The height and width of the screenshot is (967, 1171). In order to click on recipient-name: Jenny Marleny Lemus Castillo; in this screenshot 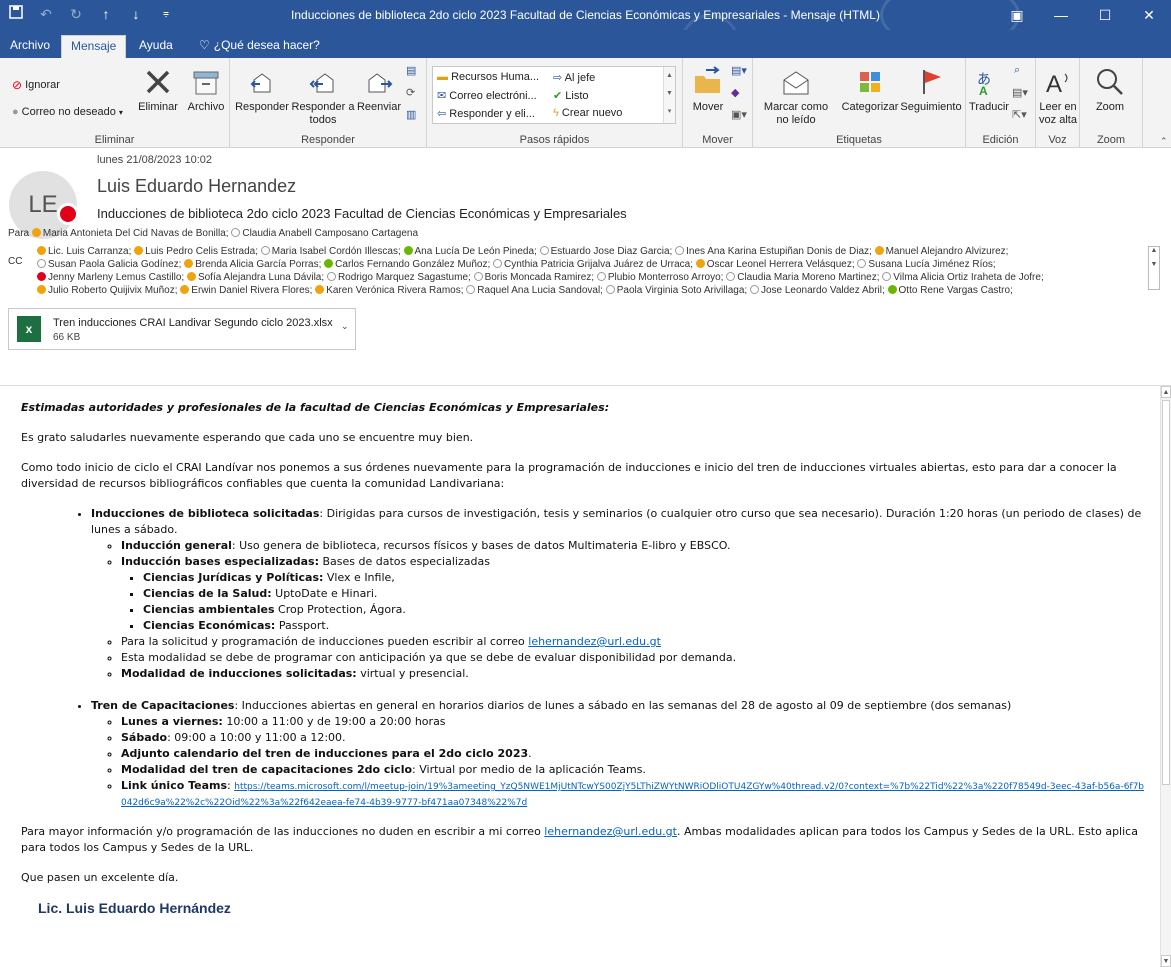, I will do `click(117, 277)`.